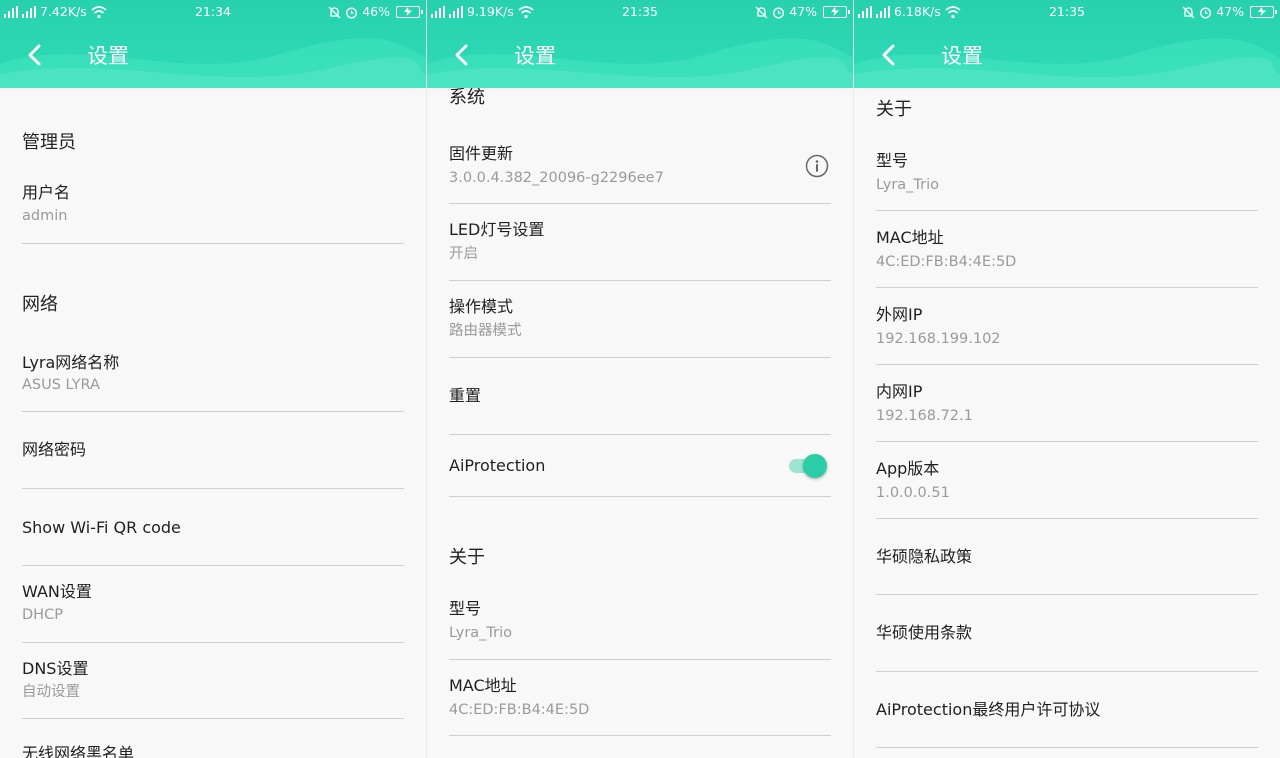  I want to click on setting-label: Lyra网络名称, so click(71, 362).